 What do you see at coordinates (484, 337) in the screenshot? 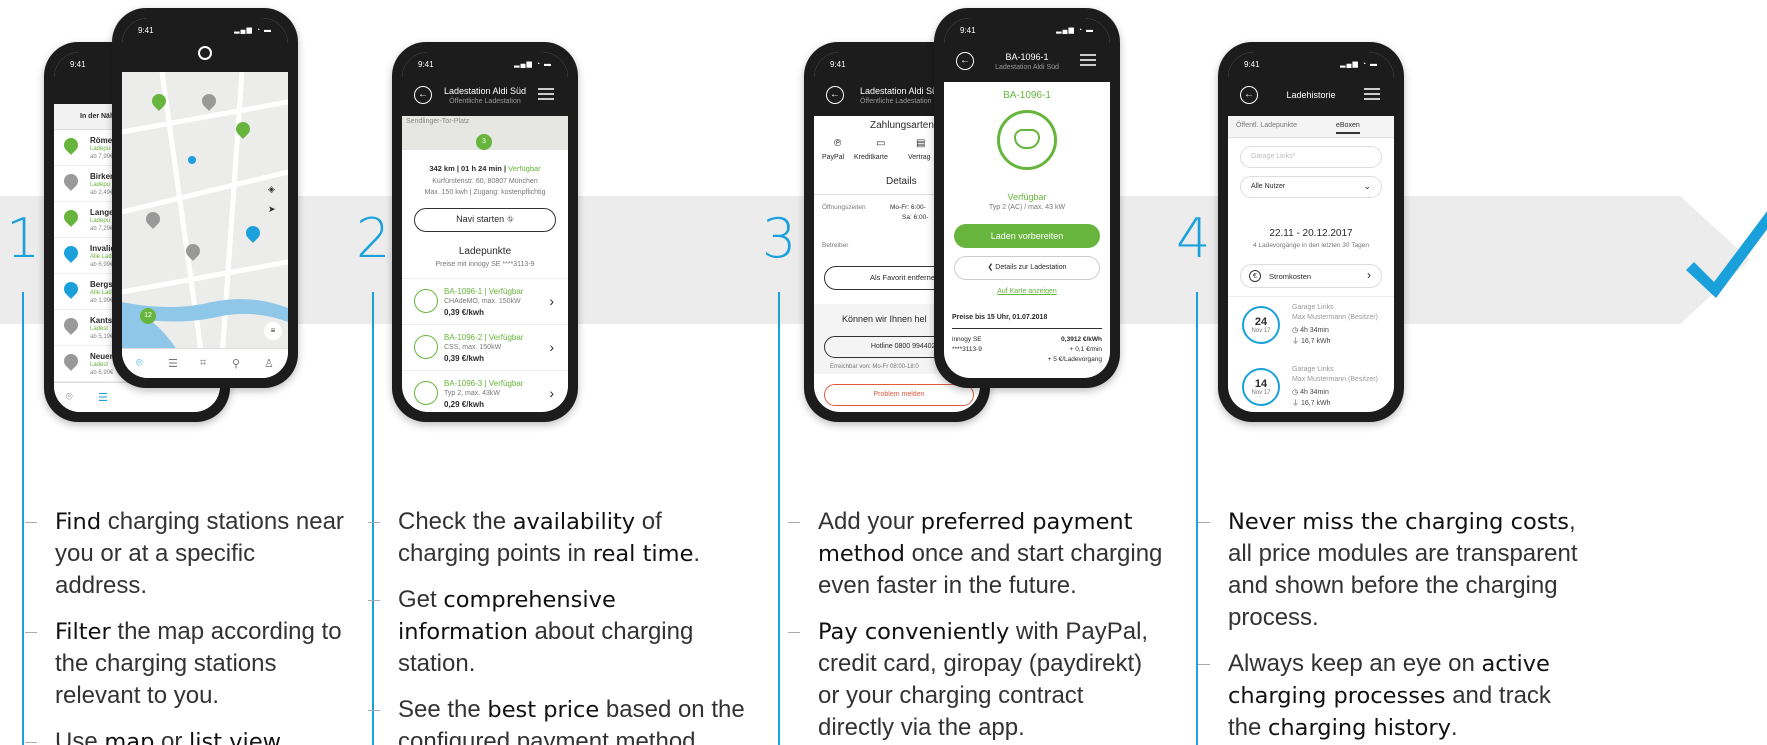
I see `point-id-status: BA-1096-2 | Verfügbar` at bounding box center [484, 337].